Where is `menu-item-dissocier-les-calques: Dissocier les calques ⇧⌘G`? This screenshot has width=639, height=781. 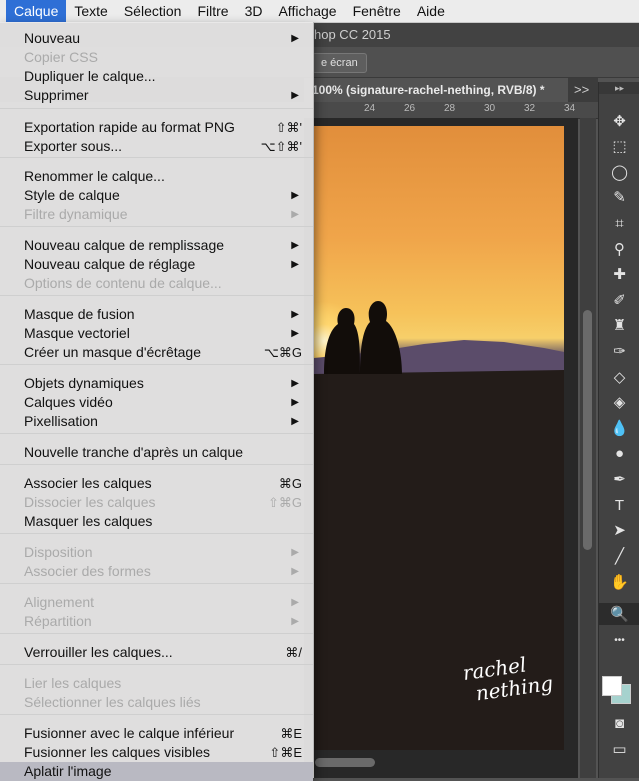 menu-item-dissocier-les-calques: Dissocier les calques ⇧⌘G is located at coordinates (156, 502).